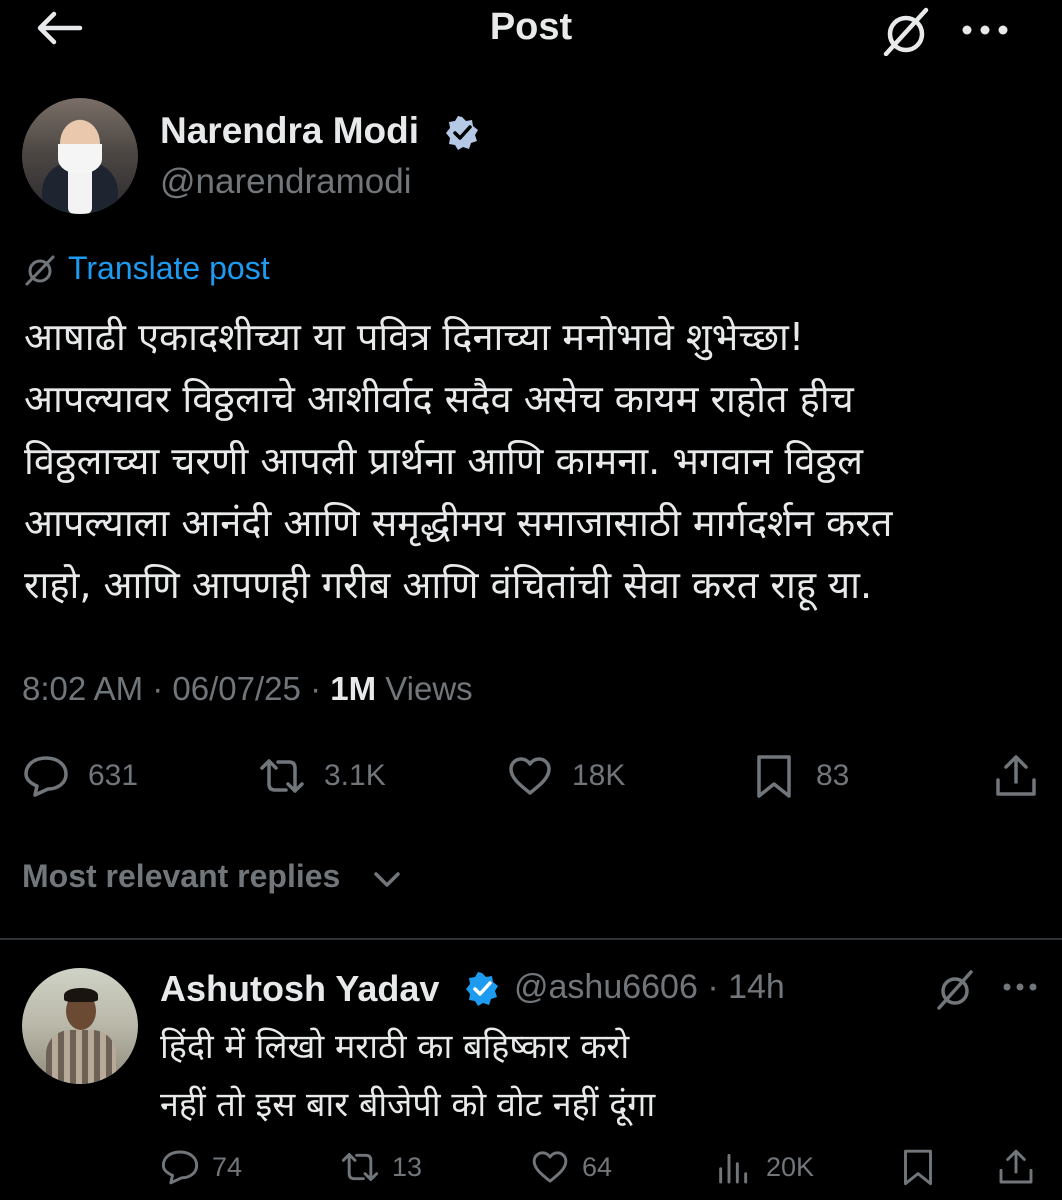  Describe the element at coordinates (322, 776) in the screenshot. I see `repost-button: 3.1K` at that location.